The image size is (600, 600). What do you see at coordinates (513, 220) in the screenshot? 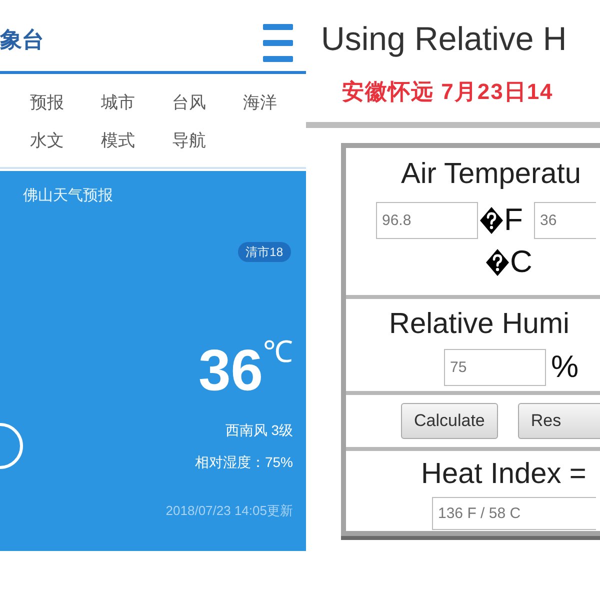
I see `unit-label: F` at bounding box center [513, 220].